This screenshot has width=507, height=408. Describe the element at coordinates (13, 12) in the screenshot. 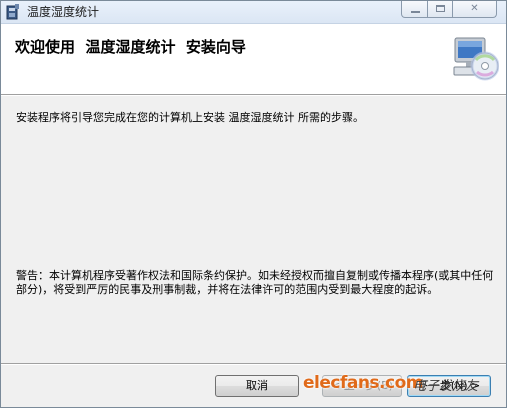

I see `installer-icon` at that location.